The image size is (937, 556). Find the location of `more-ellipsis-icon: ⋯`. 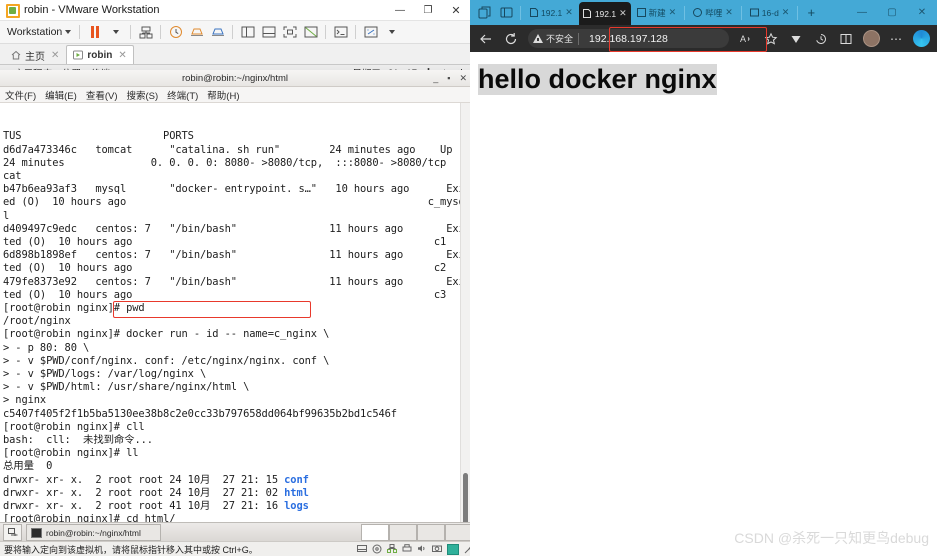

more-ellipsis-icon: ⋯ is located at coordinates (896, 39).